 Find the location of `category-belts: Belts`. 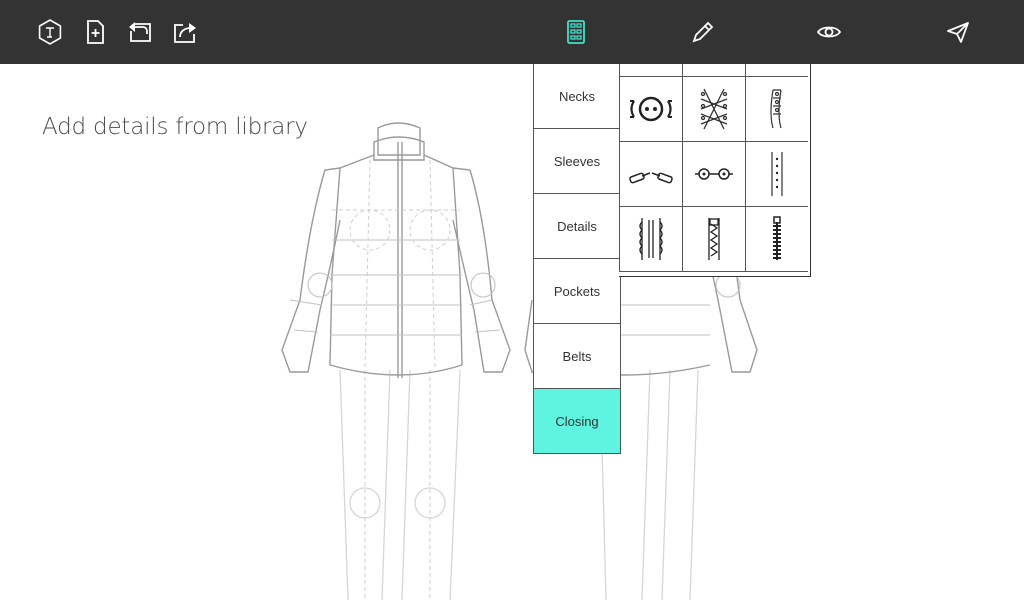

category-belts: Belts is located at coordinates (577, 356).